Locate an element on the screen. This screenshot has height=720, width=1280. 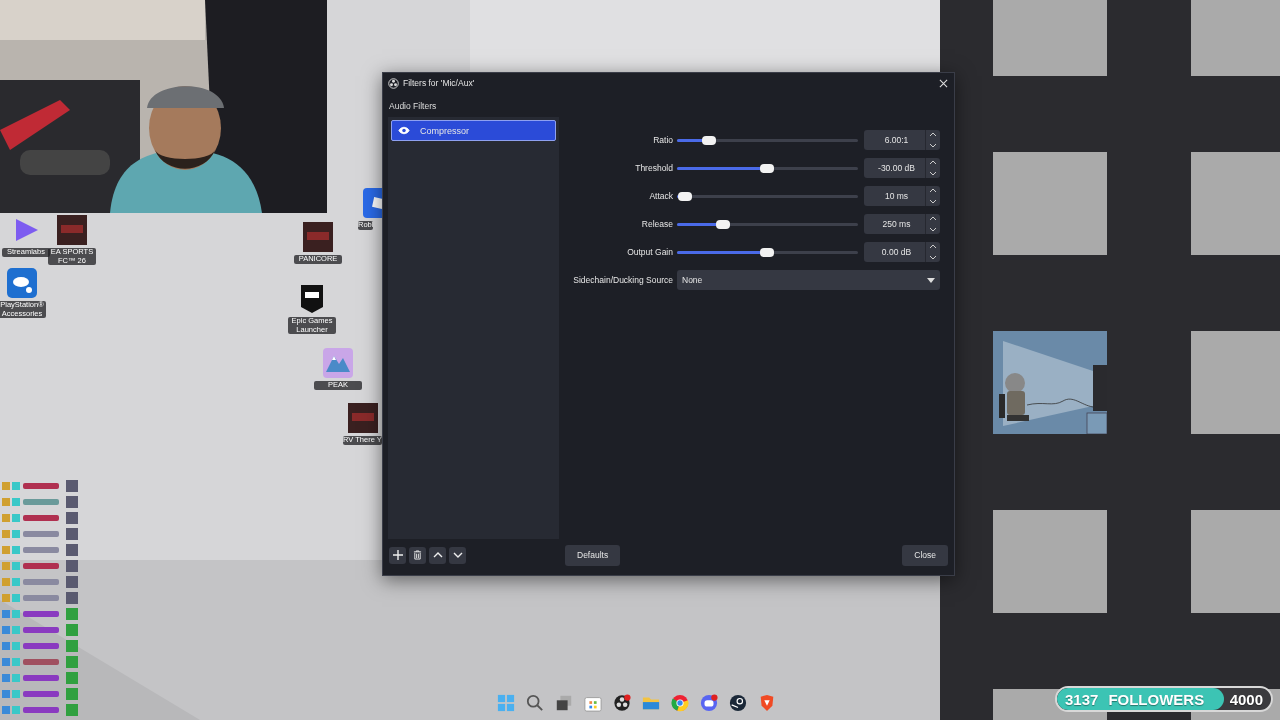
follower-count: 3137 is located at coordinates (1082, 699).